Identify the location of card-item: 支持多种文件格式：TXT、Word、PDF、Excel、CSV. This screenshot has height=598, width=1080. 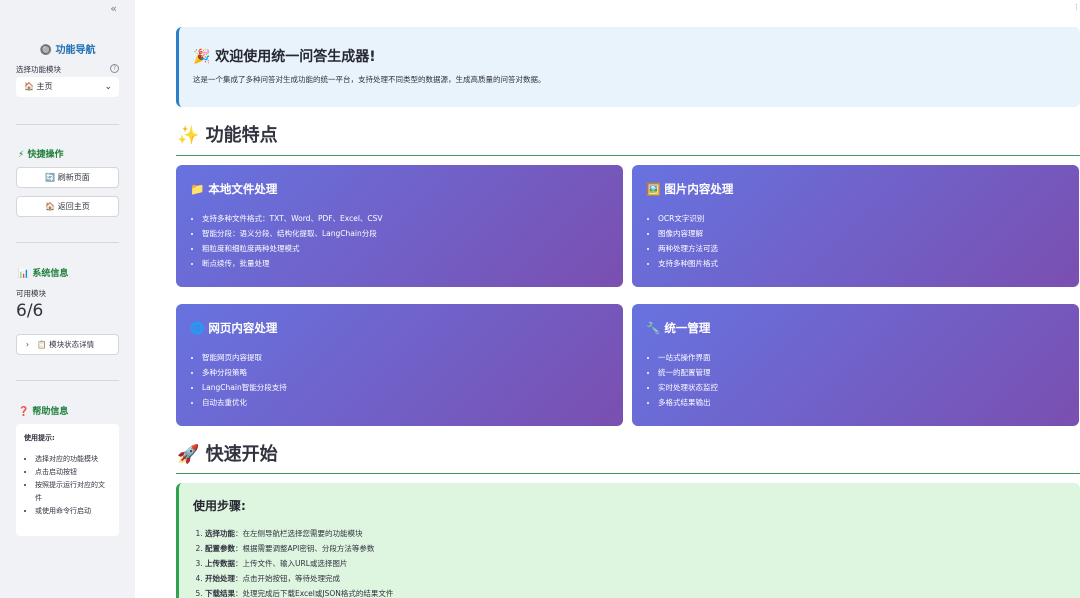
(405, 218).